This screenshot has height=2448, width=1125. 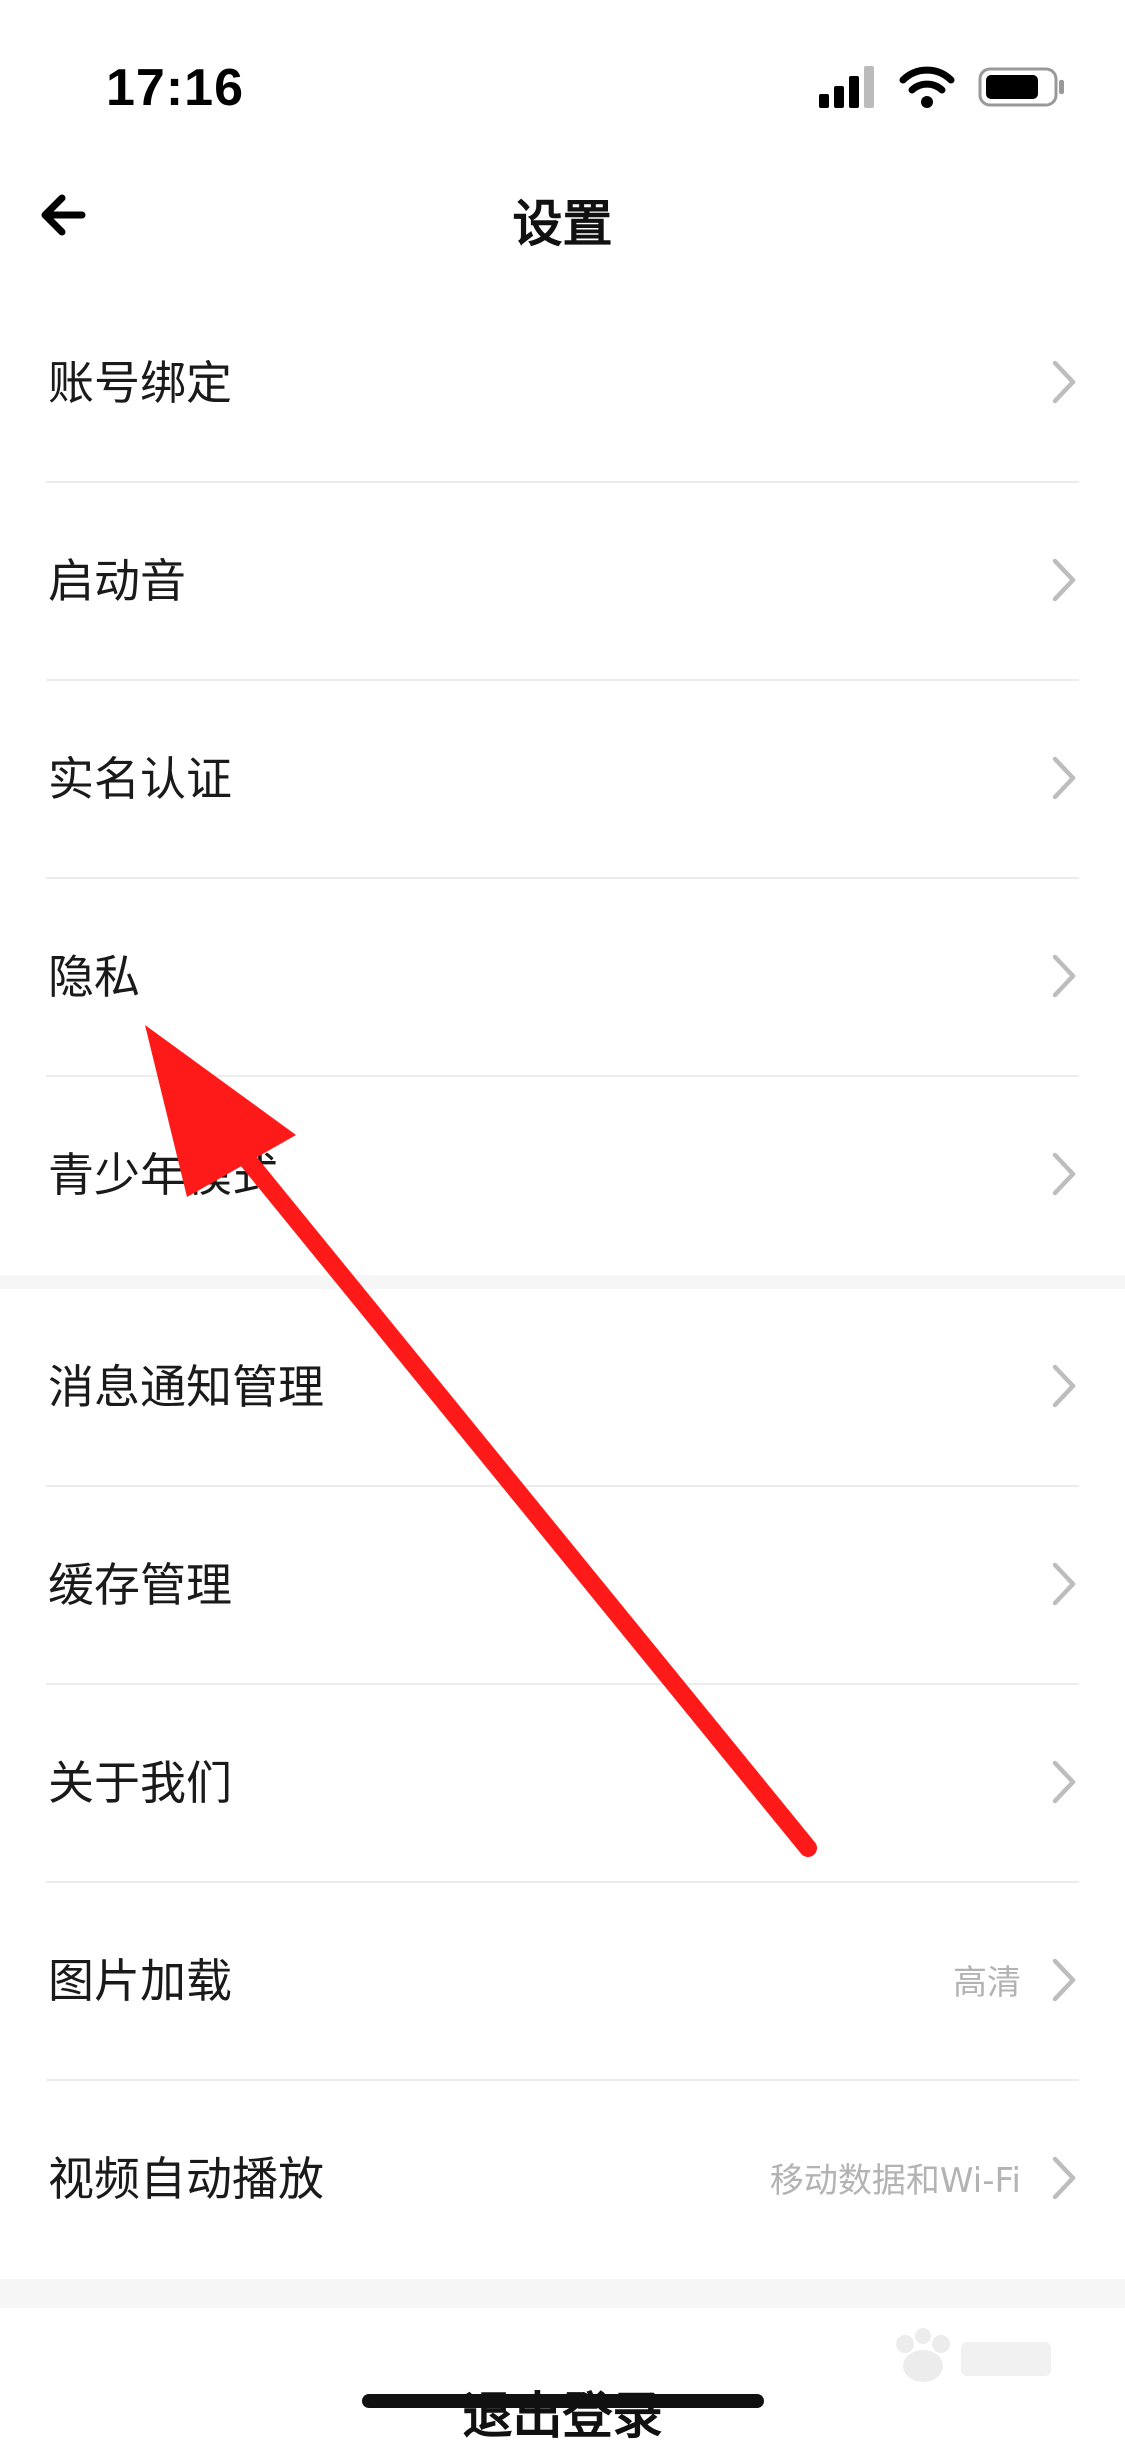 I want to click on settings-row-about: 关于我们, so click(x=562, y=1784).